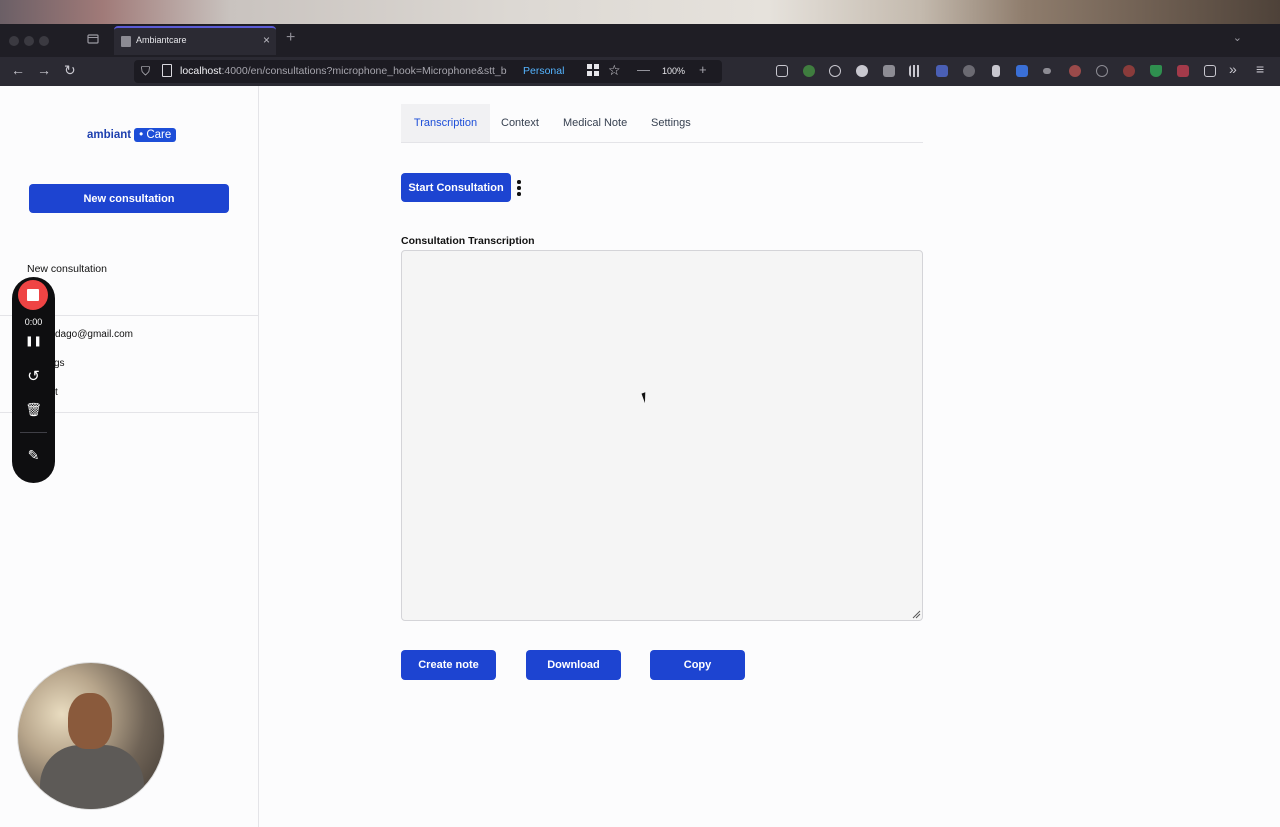 This screenshot has width=1280, height=827. I want to click on restart-icon: ↺, so click(33, 376).